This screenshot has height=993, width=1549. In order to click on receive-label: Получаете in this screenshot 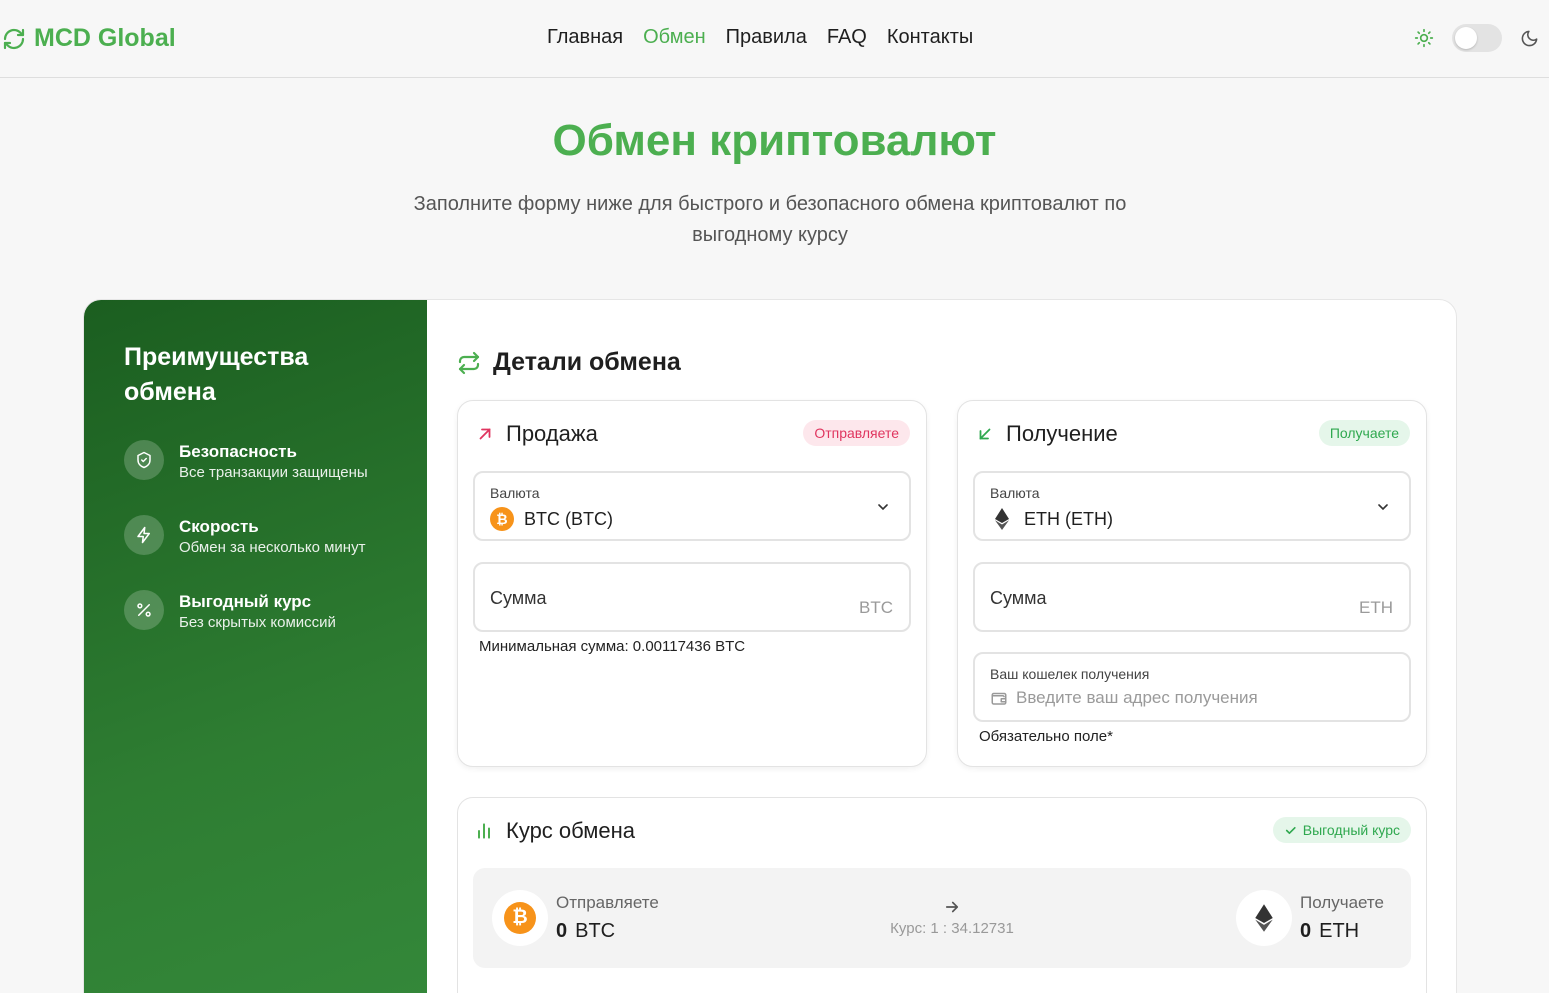, I will do `click(1342, 902)`.